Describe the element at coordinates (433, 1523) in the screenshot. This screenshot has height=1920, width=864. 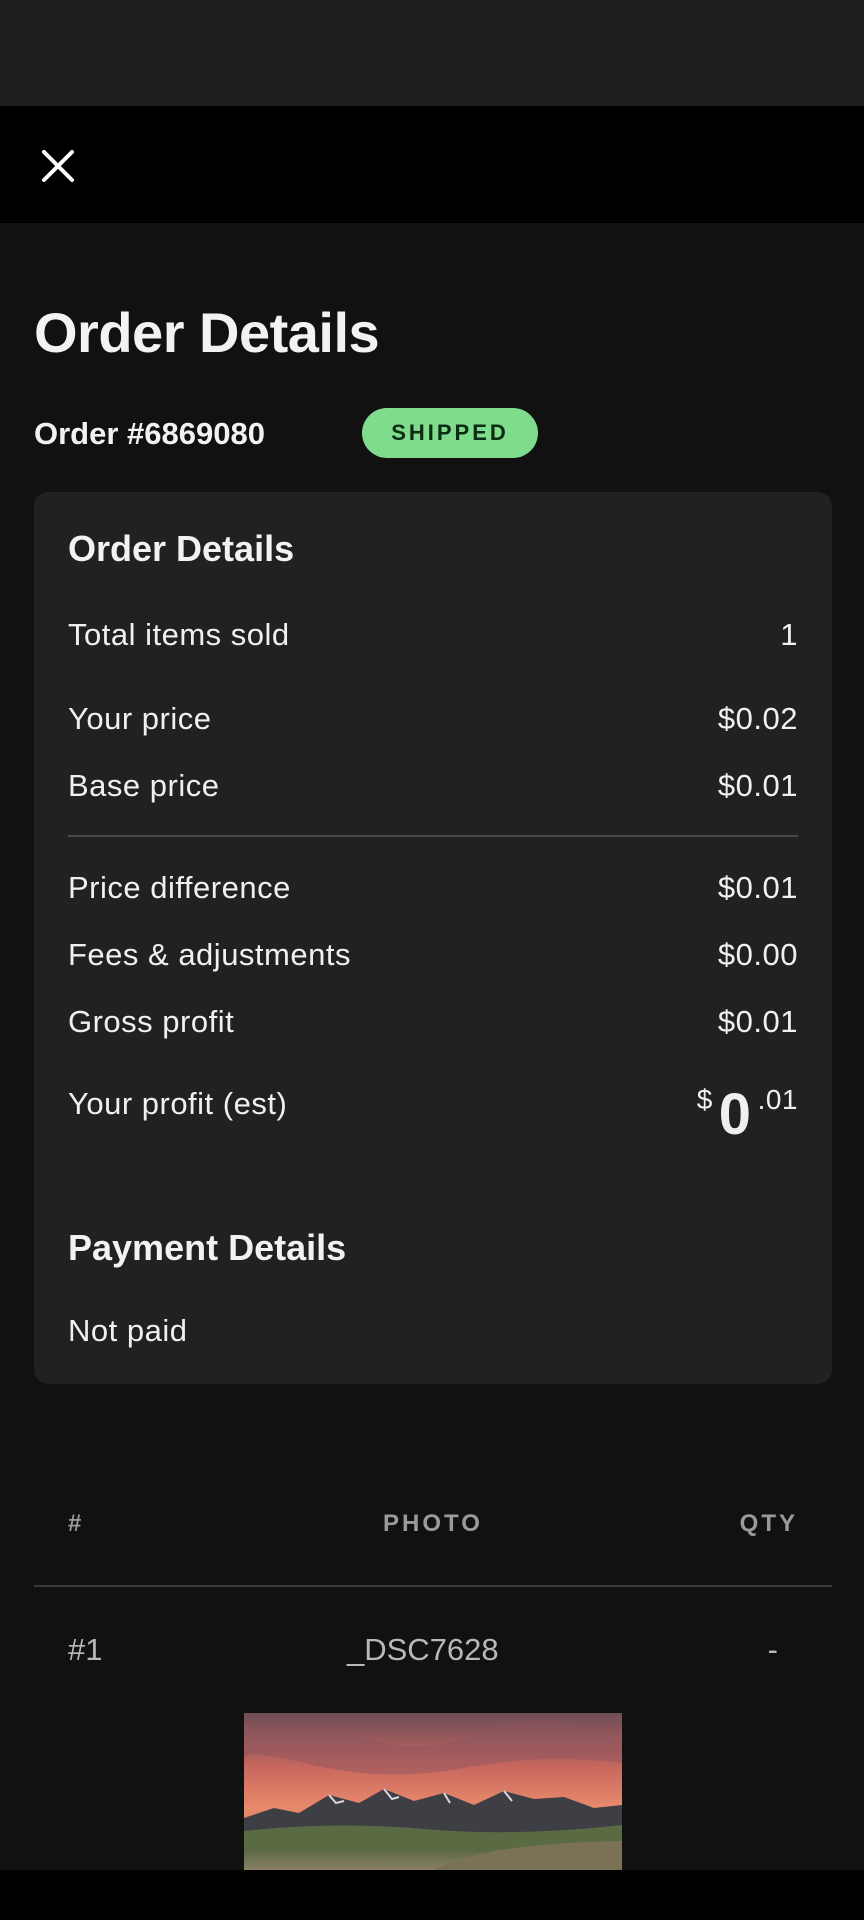
I see `column-photo: PHOTO` at that location.